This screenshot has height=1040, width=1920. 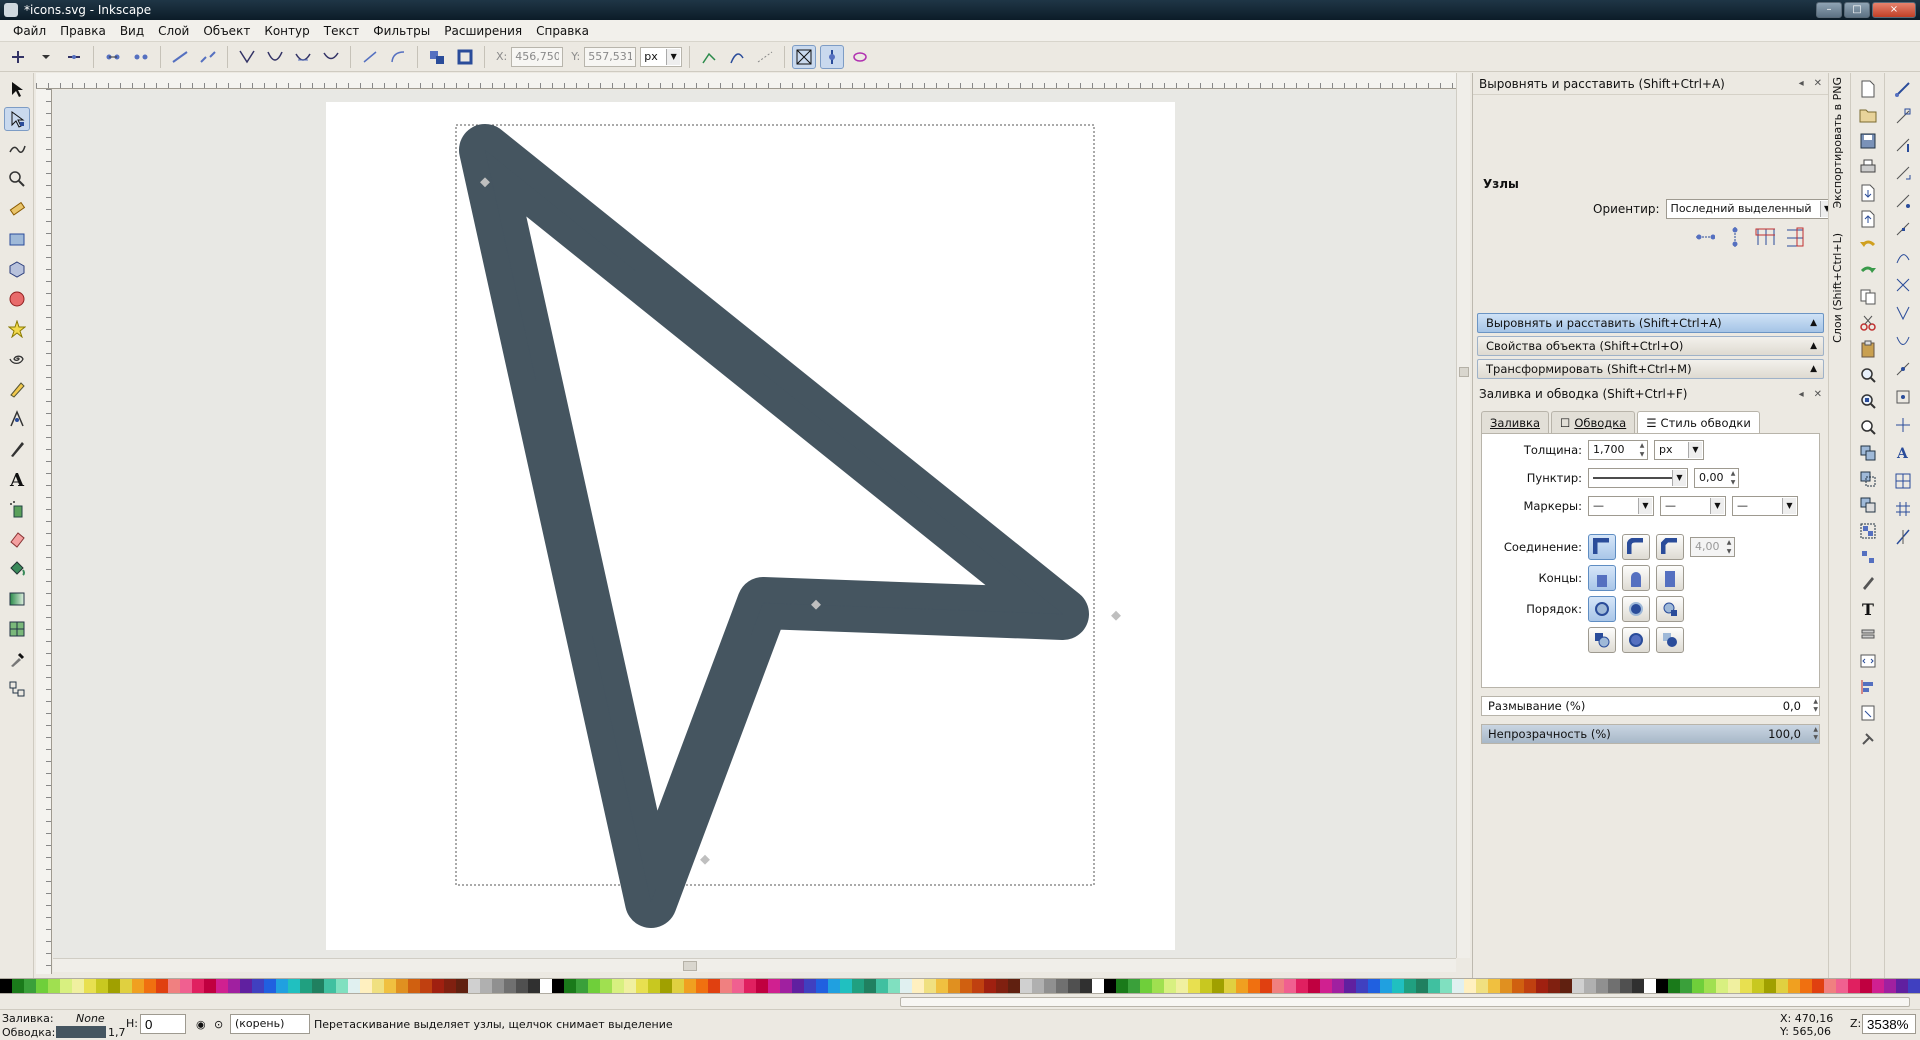 What do you see at coordinates (1868, 661) in the screenshot?
I see `xml-editor-icon` at bounding box center [1868, 661].